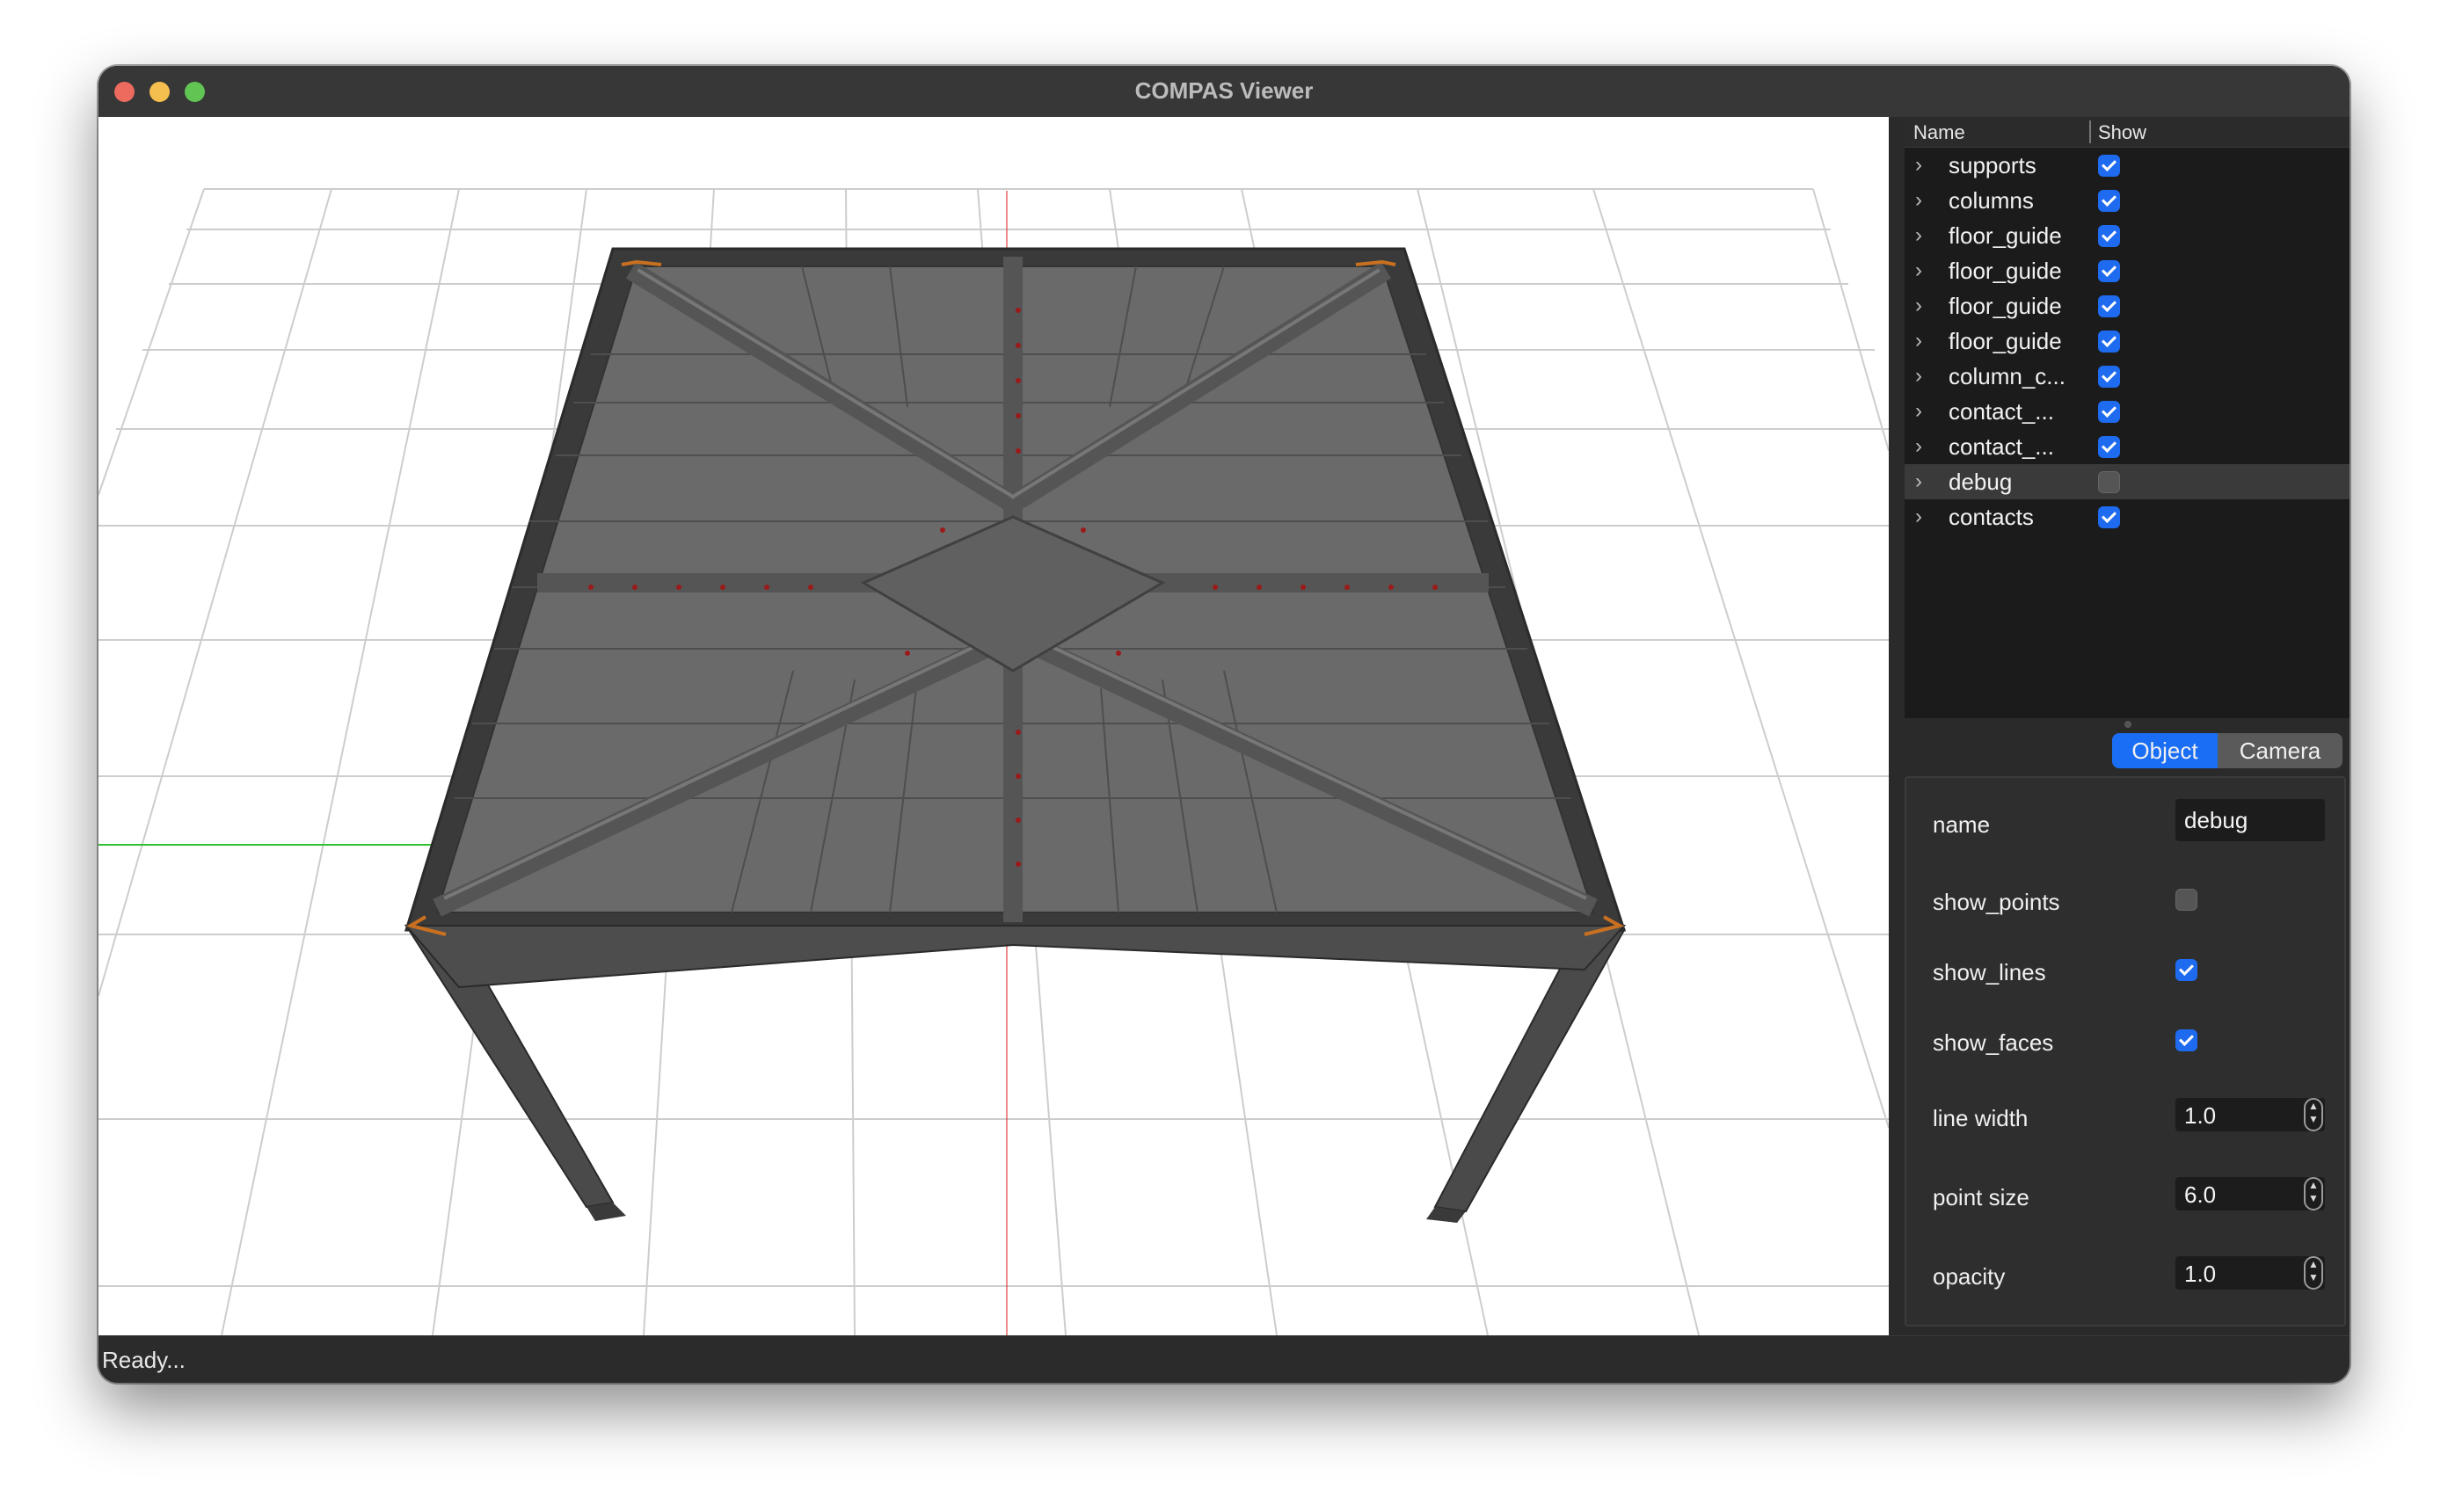  Describe the element at coordinates (1991, 517) in the screenshot. I see `tree-item-label: contacts` at that location.